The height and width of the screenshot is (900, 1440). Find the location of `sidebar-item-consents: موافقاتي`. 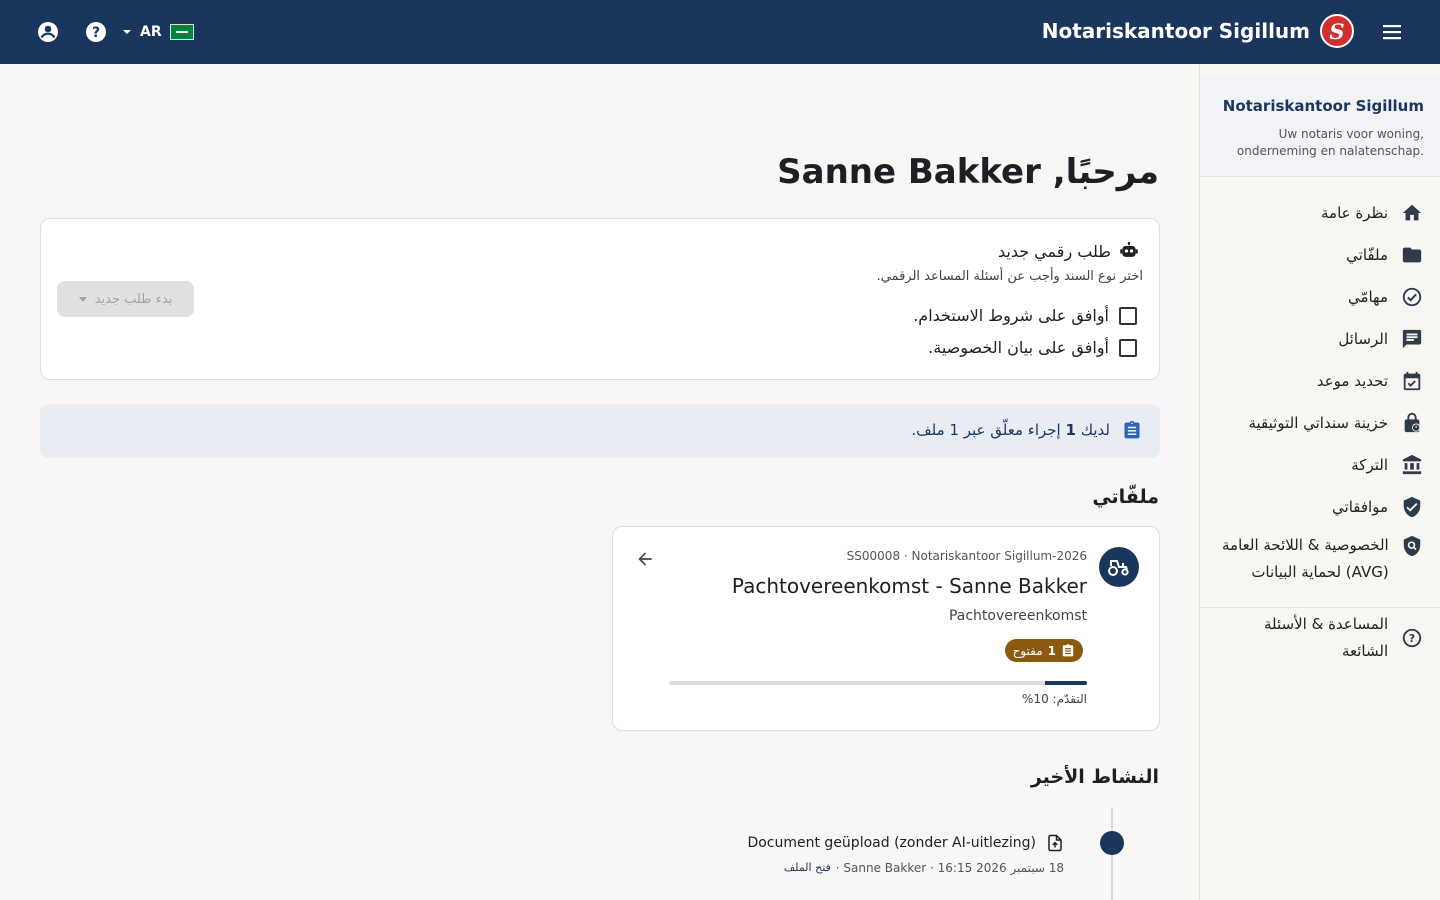

sidebar-item-consents: موافقاتي is located at coordinates (1319, 507).